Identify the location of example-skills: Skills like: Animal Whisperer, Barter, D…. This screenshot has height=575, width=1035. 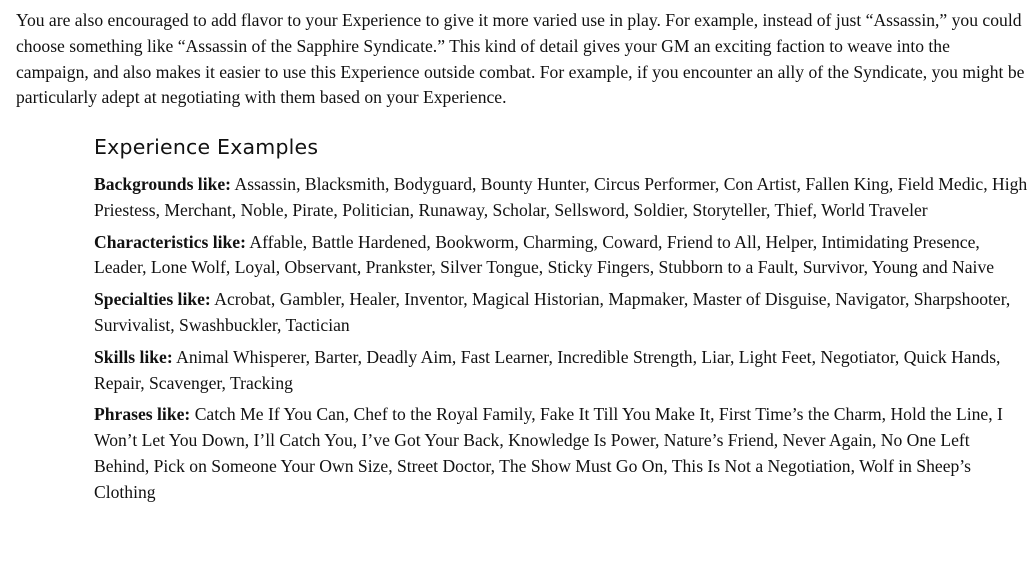
(561, 371).